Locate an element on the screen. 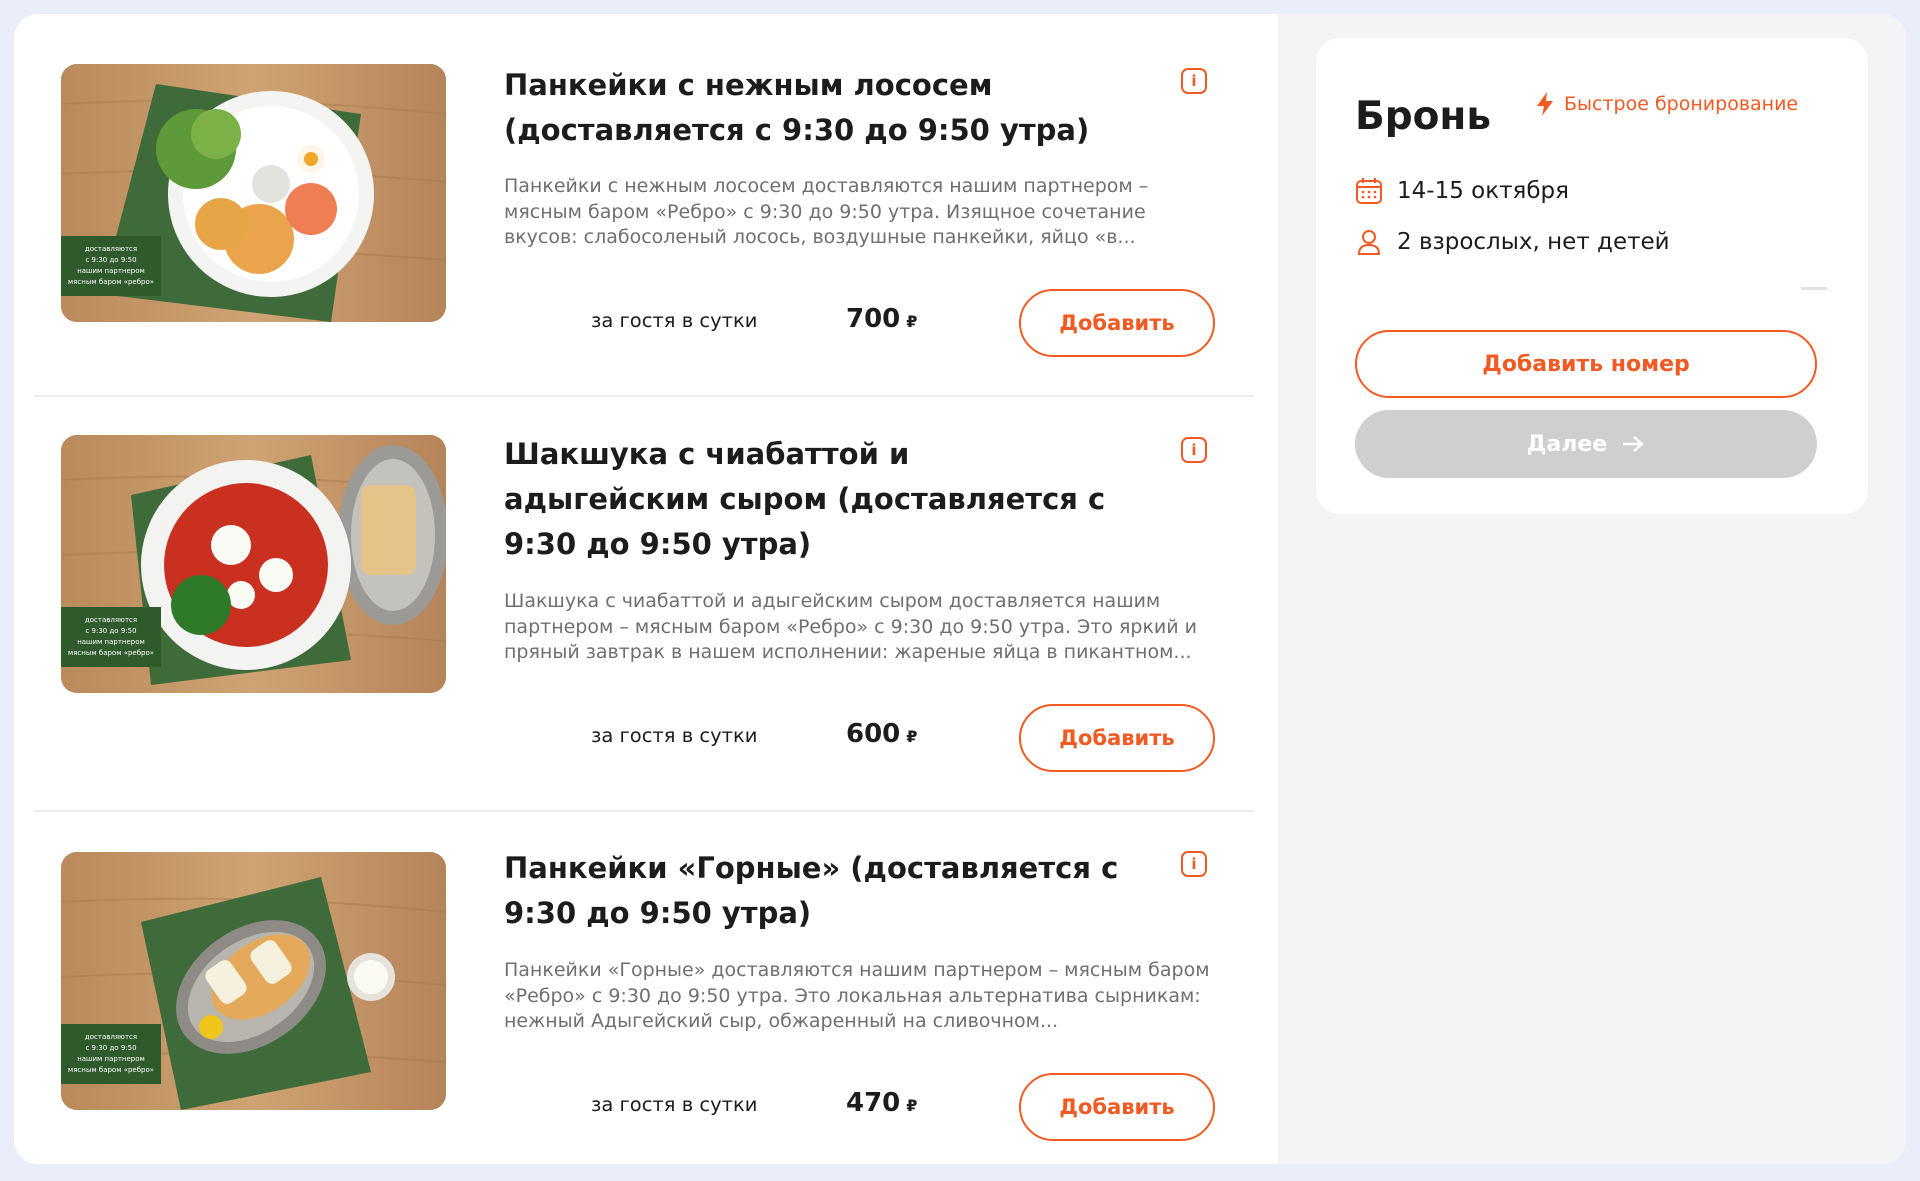 This screenshot has width=1920, height=1181. booking-card: Бронь Быстрое бронирование 14-15 октября is located at coordinates (1592, 276).